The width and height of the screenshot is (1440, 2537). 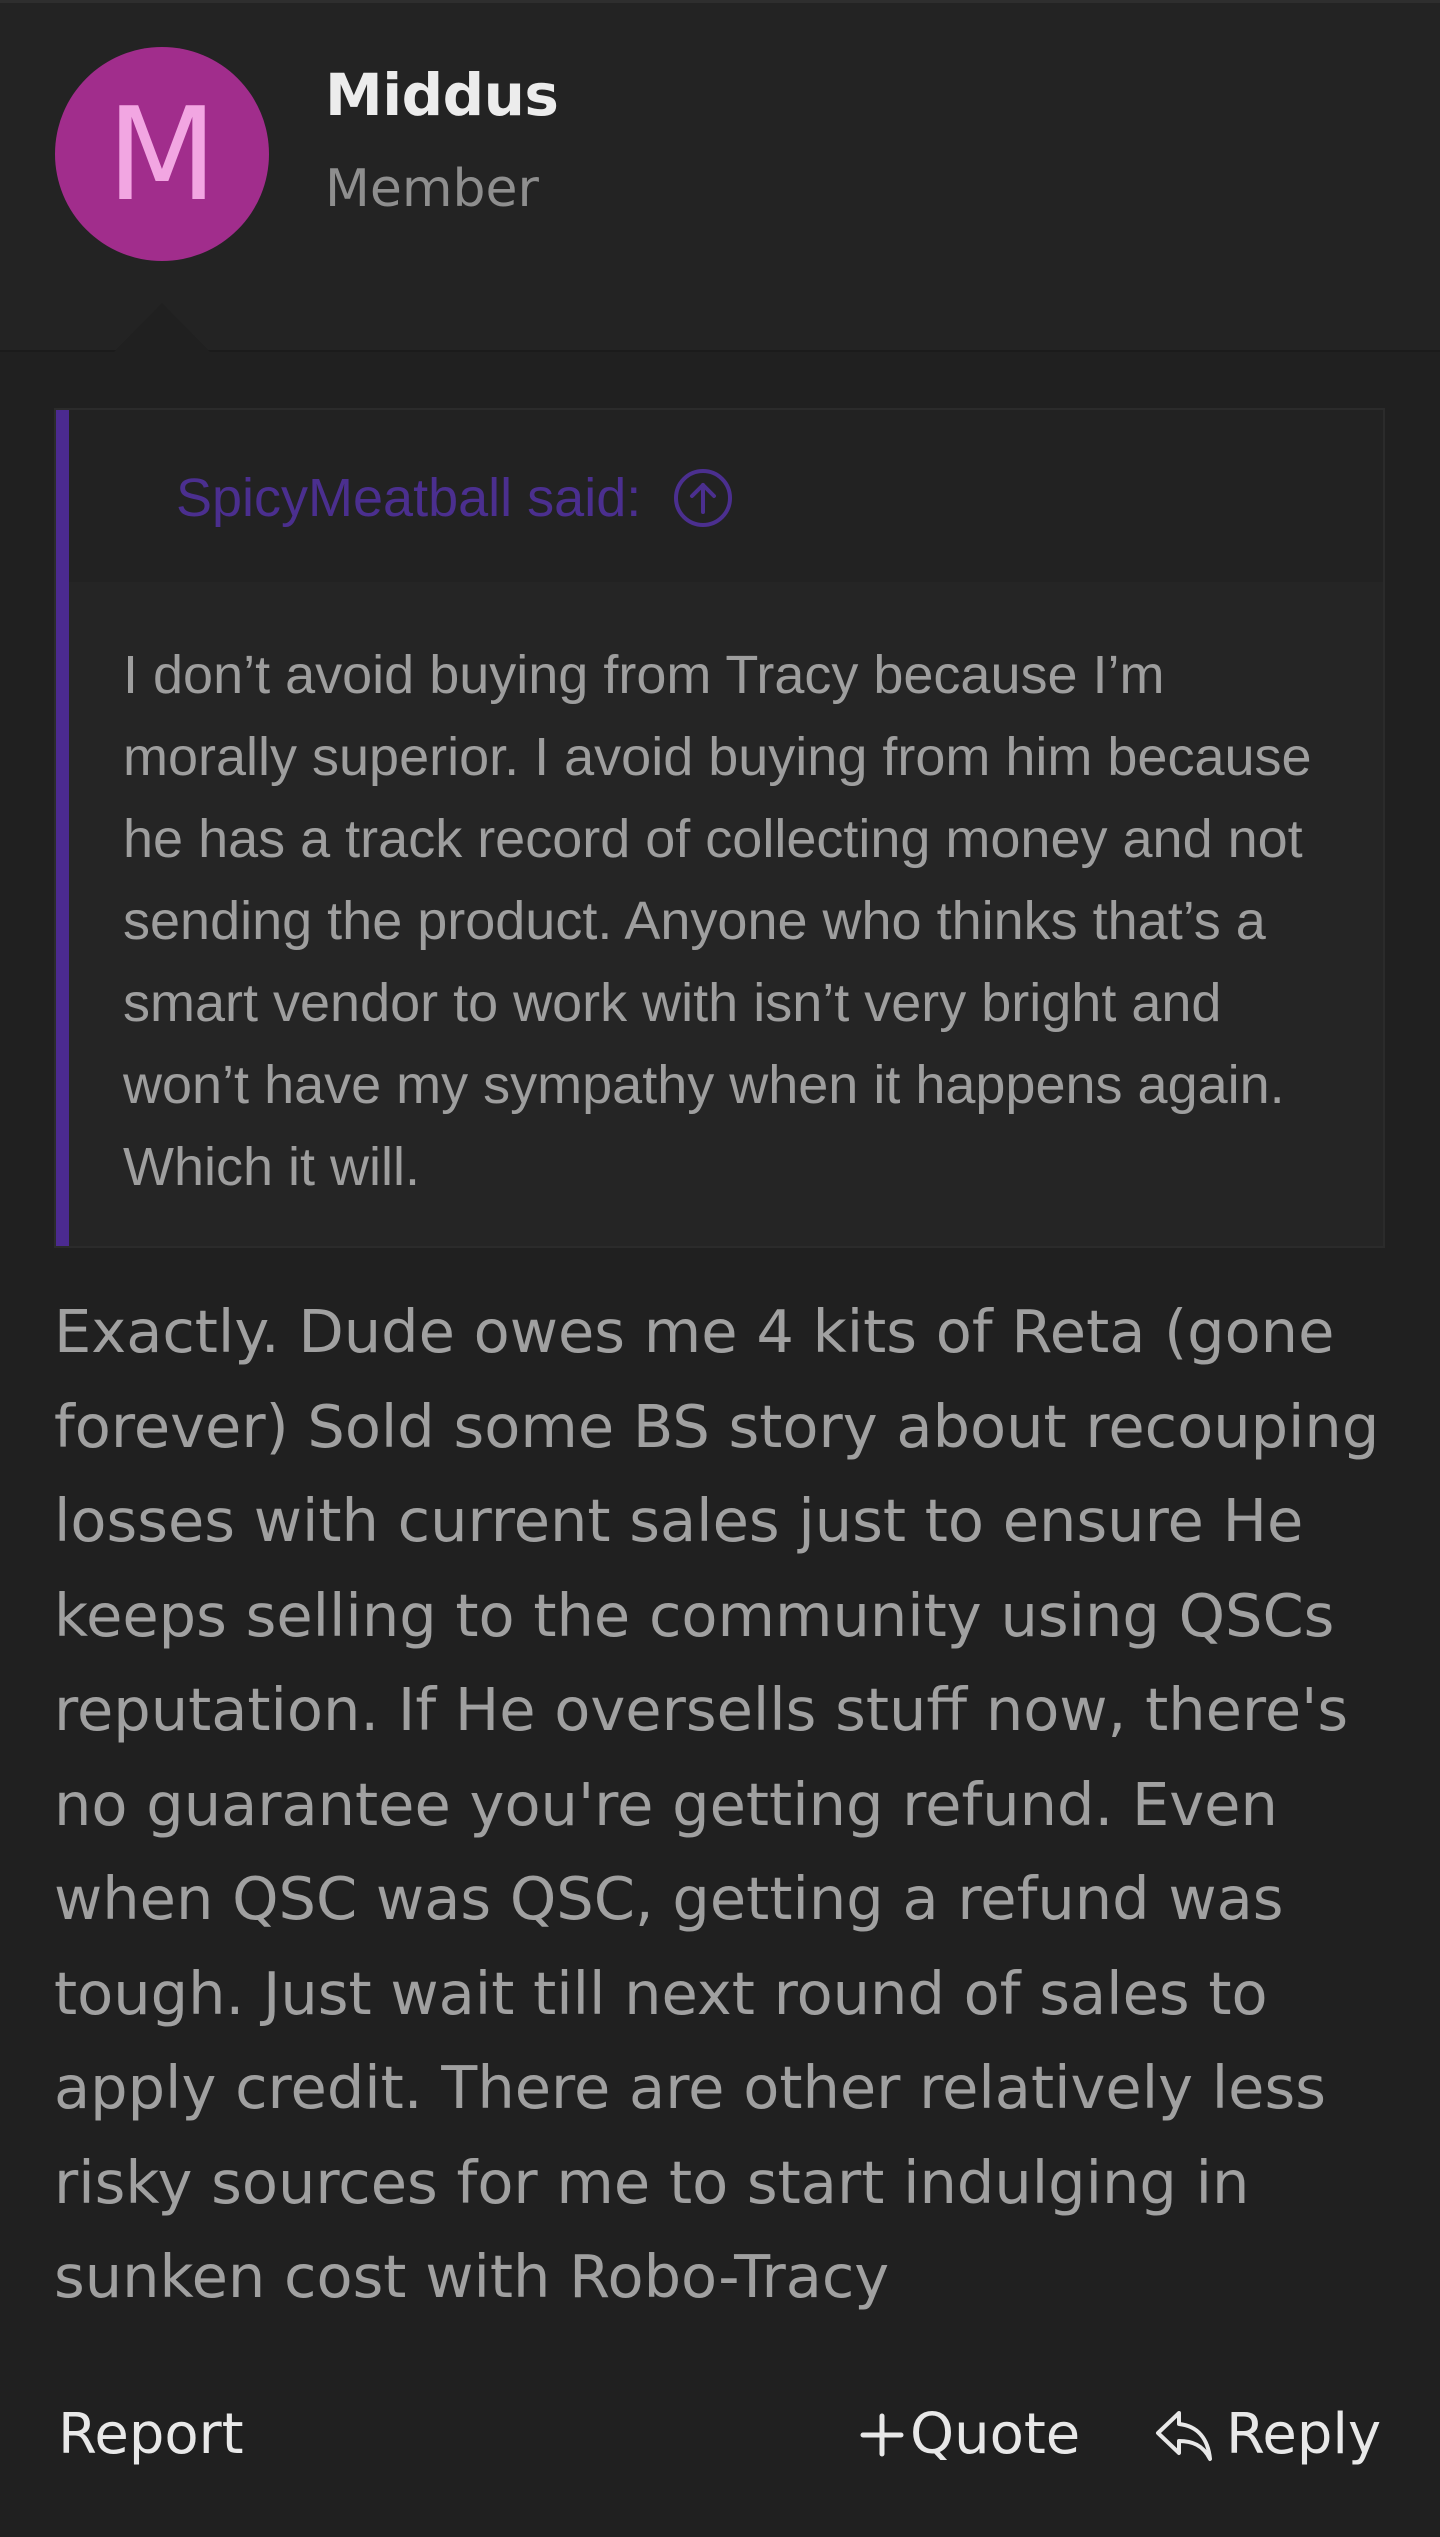 I want to click on report-button: Report, so click(x=151, y=2435).